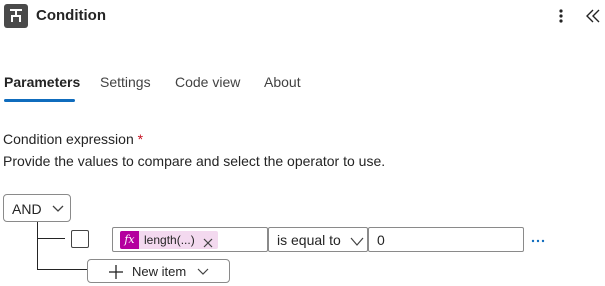  What do you see at coordinates (42, 82) in the screenshot?
I see `tab-parameters: Parameters` at bounding box center [42, 82].